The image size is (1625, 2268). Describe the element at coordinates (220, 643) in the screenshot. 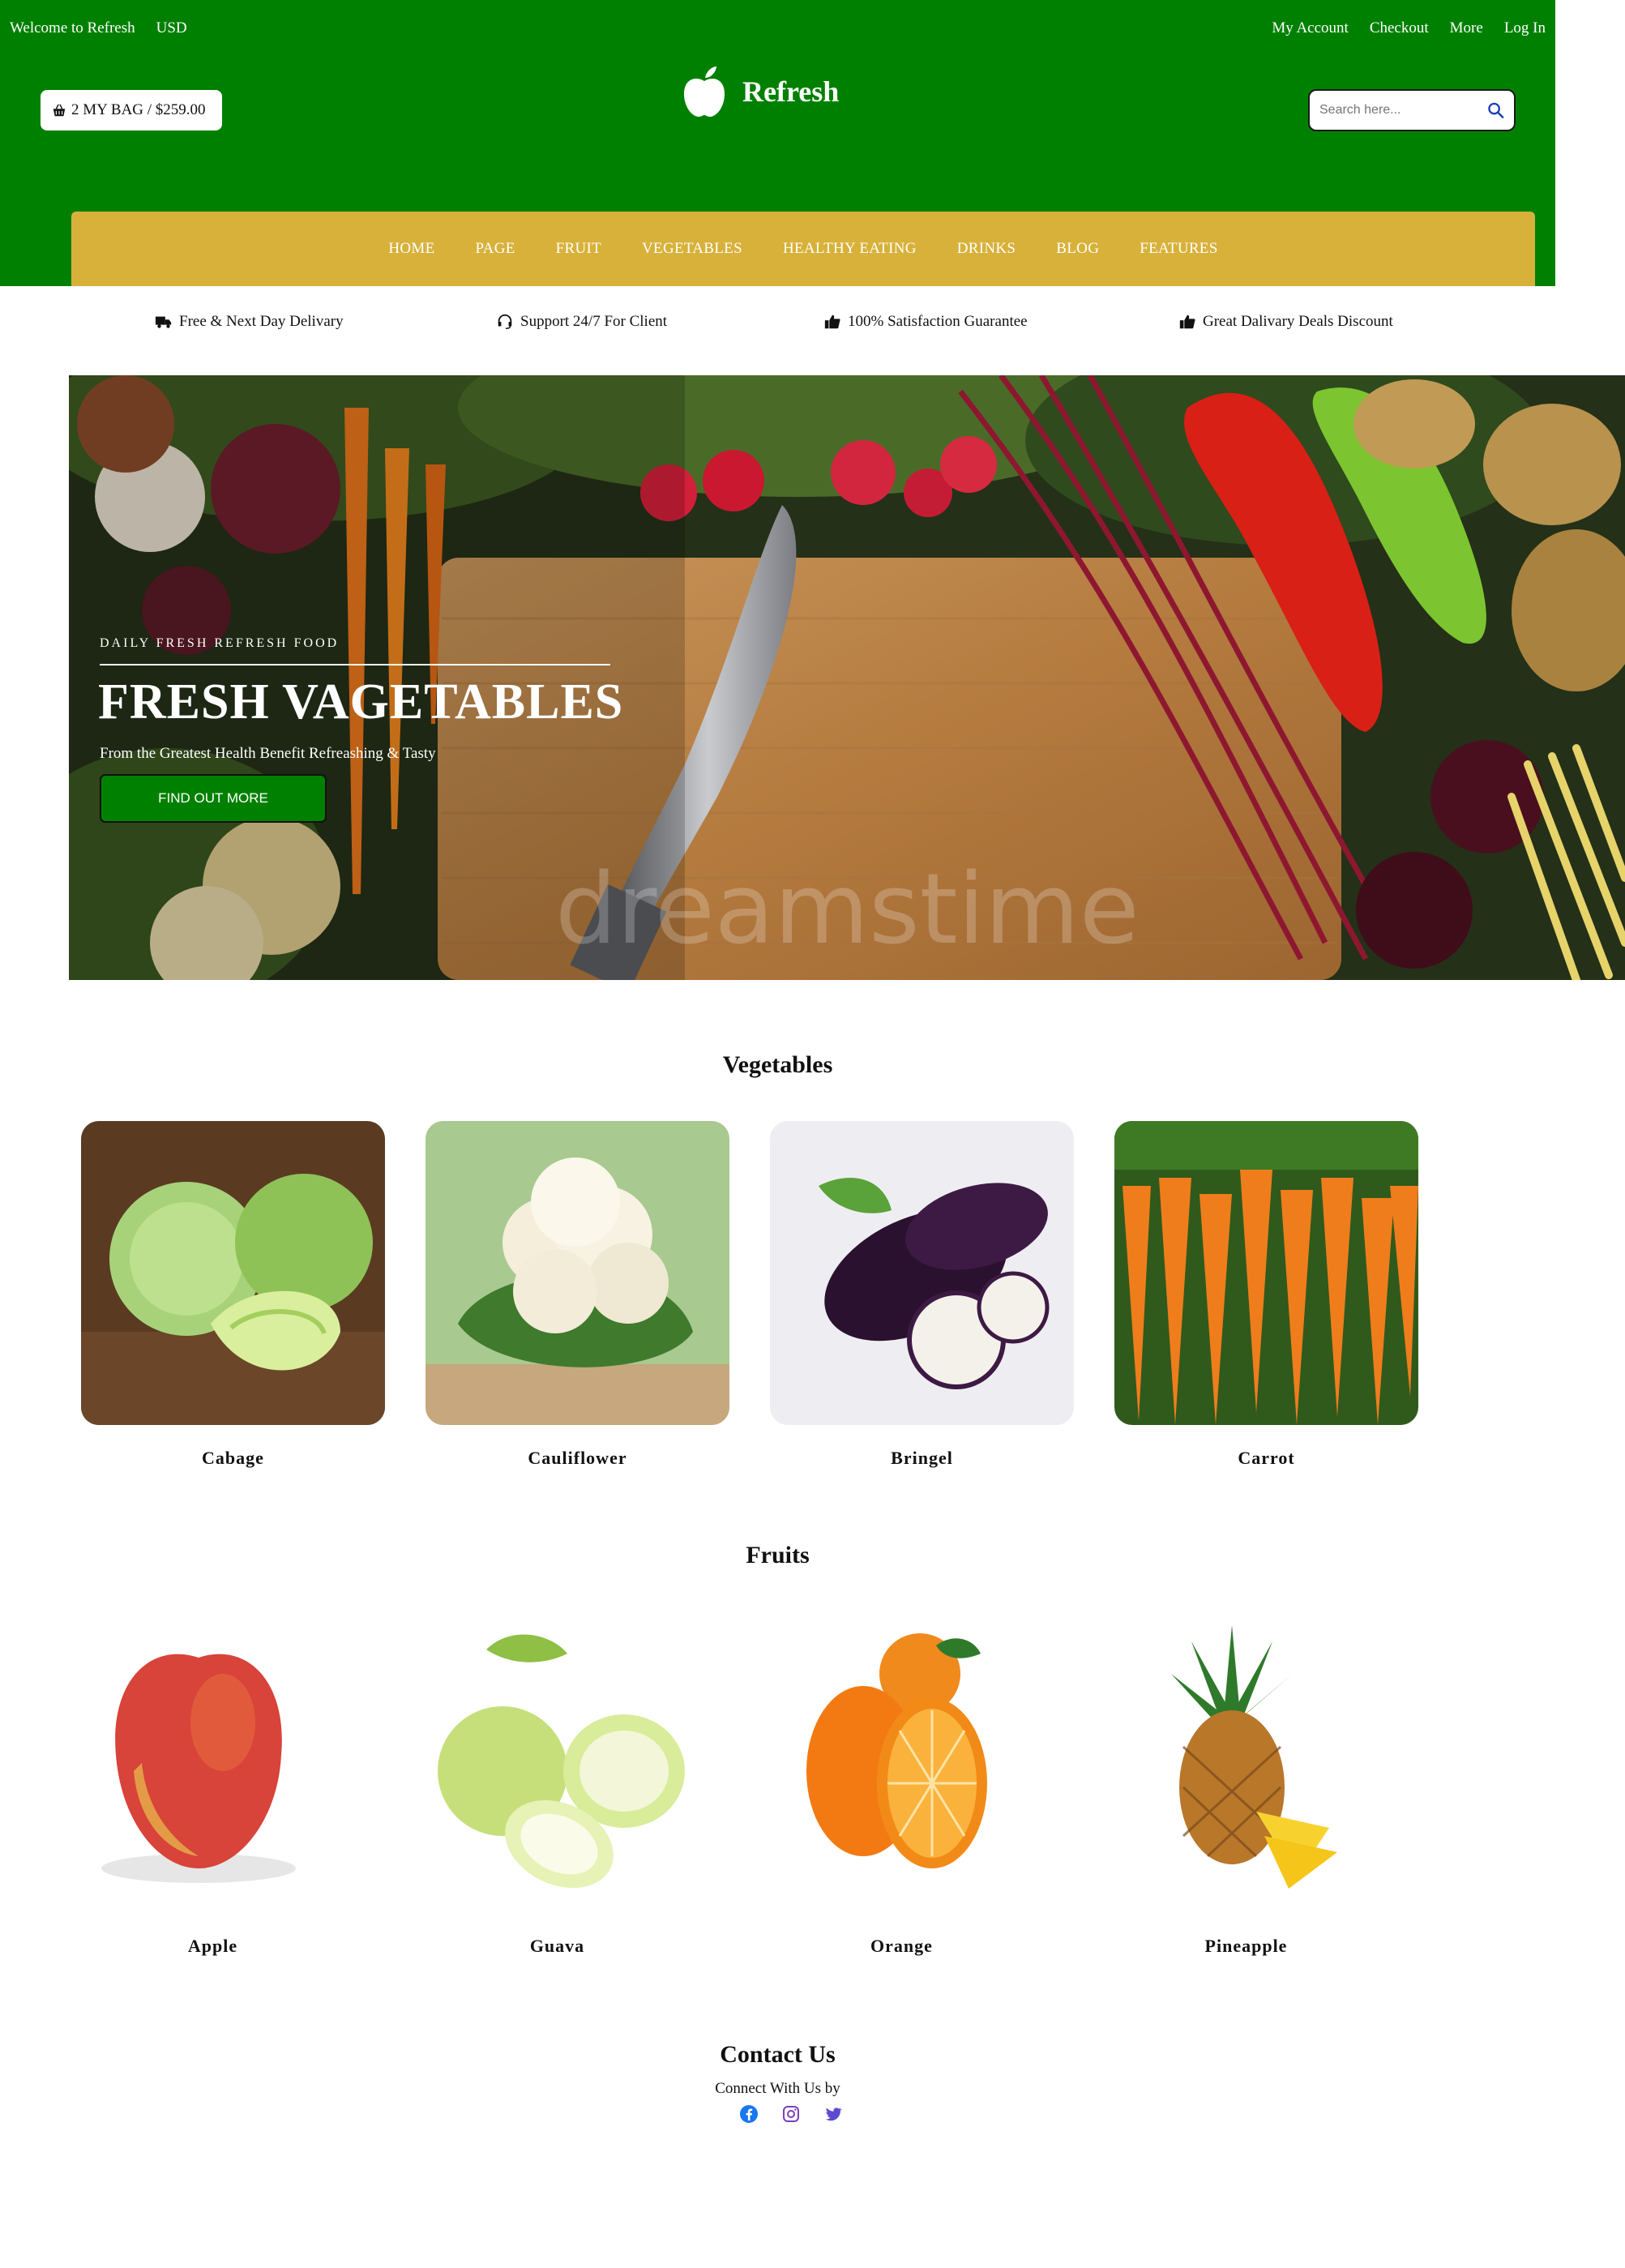

I see `hero-eyebrow: DAILY FRESH REFRESH FOOD` at that location.